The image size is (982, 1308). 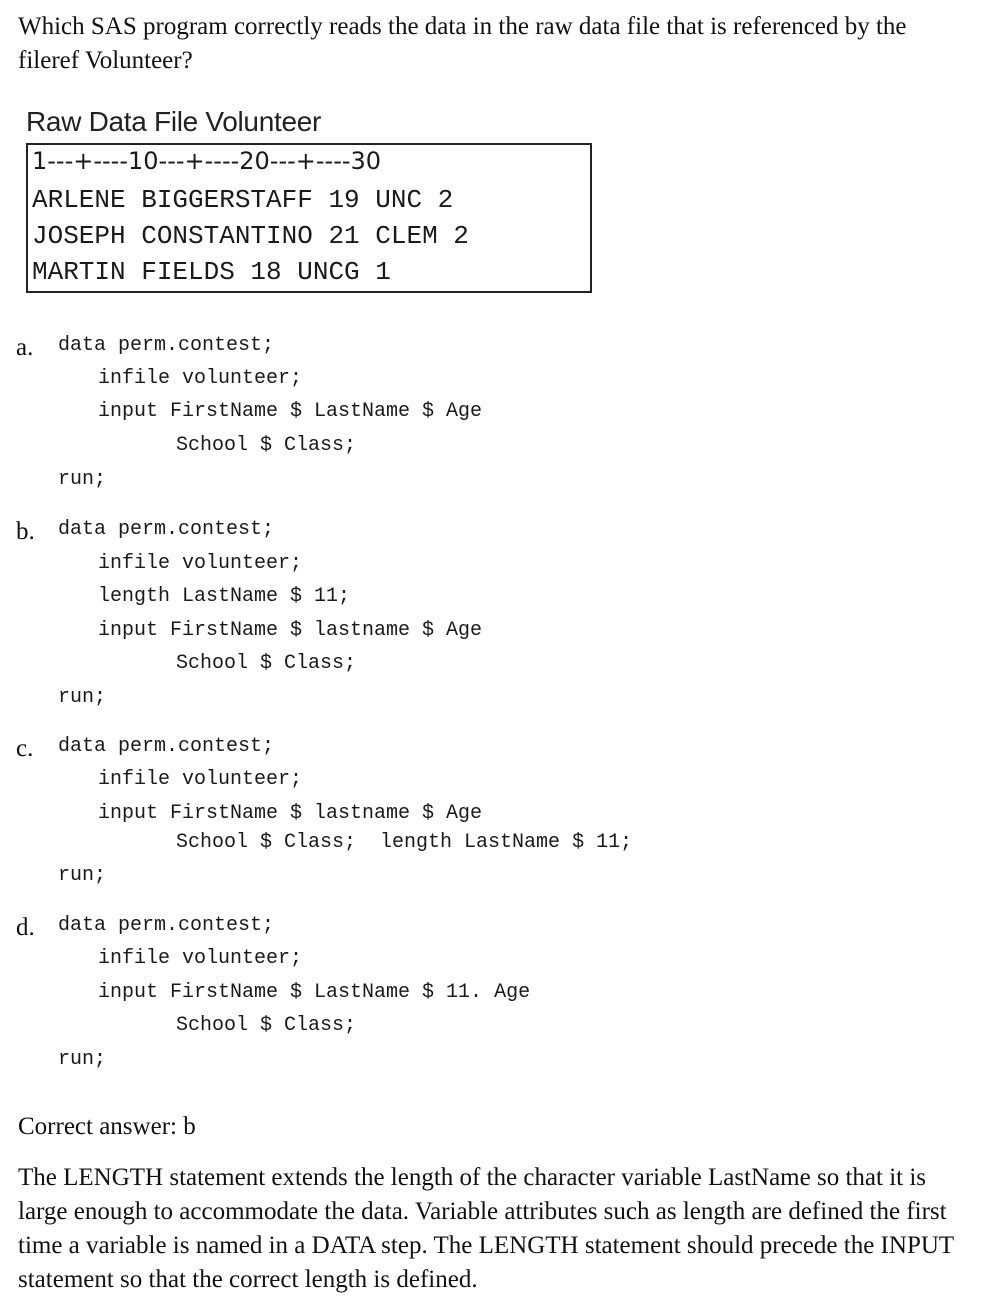 What do you see at coordinates (82, 479) in the screenshot?
I see `option-a-code-line: run;` at bounding box center [82, 479].